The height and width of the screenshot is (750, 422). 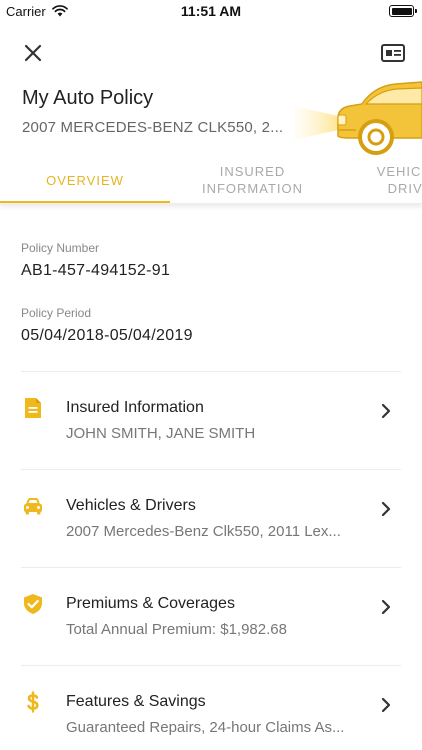 I want to click on clock: 11:51 AM, so click(x=211, y=11).